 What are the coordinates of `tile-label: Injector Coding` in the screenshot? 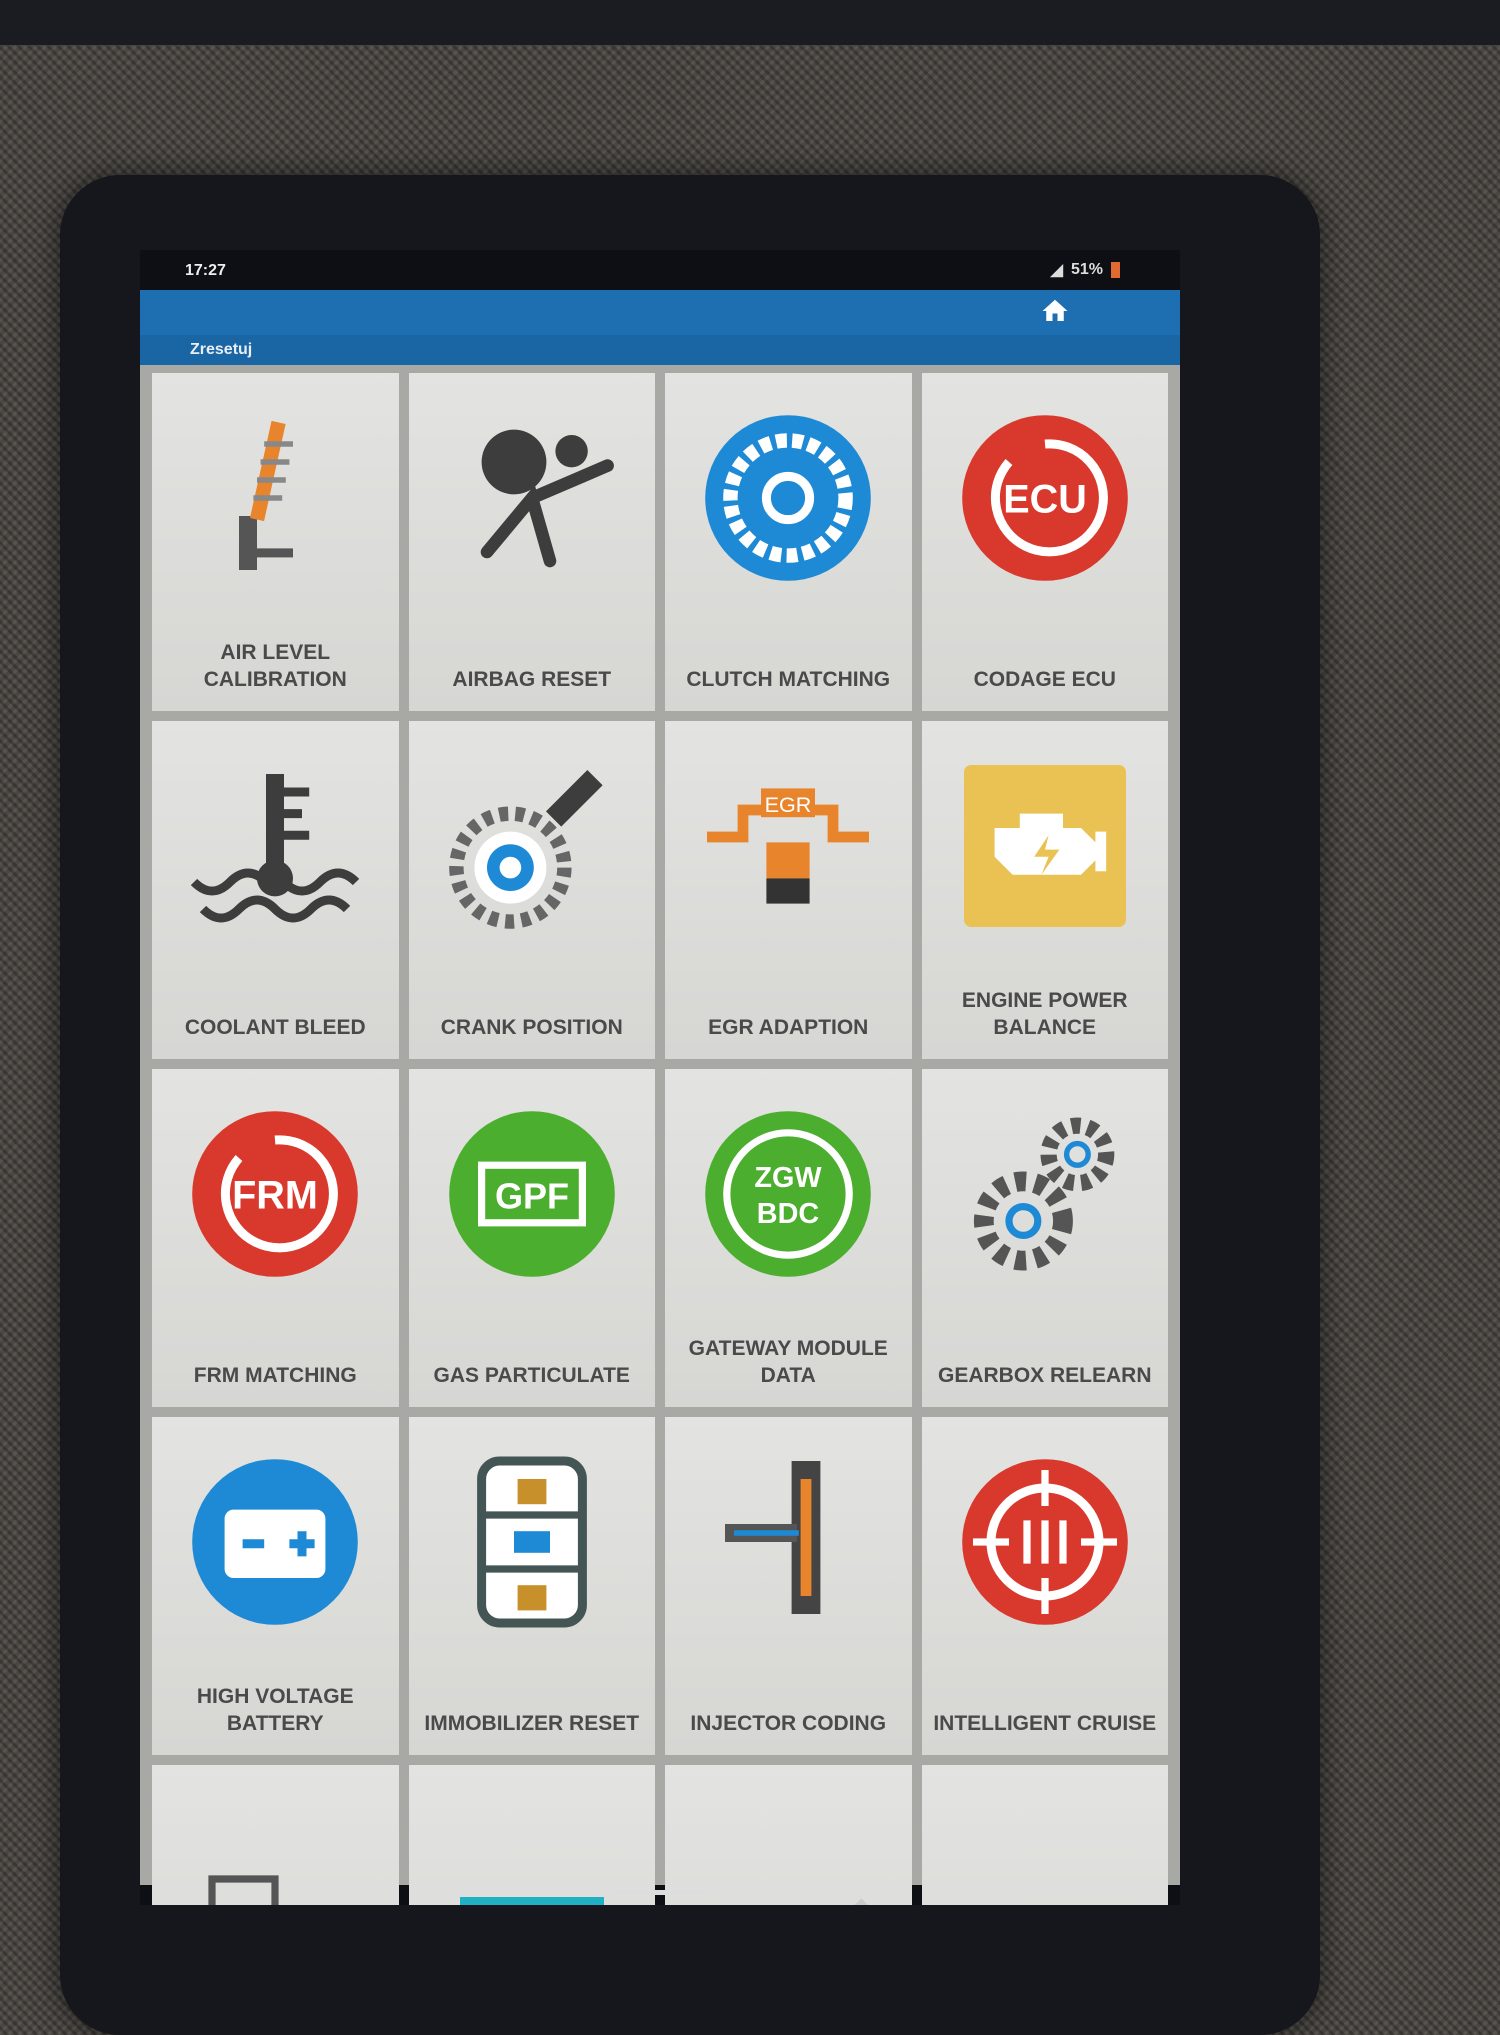 It's located at (788, 1723).